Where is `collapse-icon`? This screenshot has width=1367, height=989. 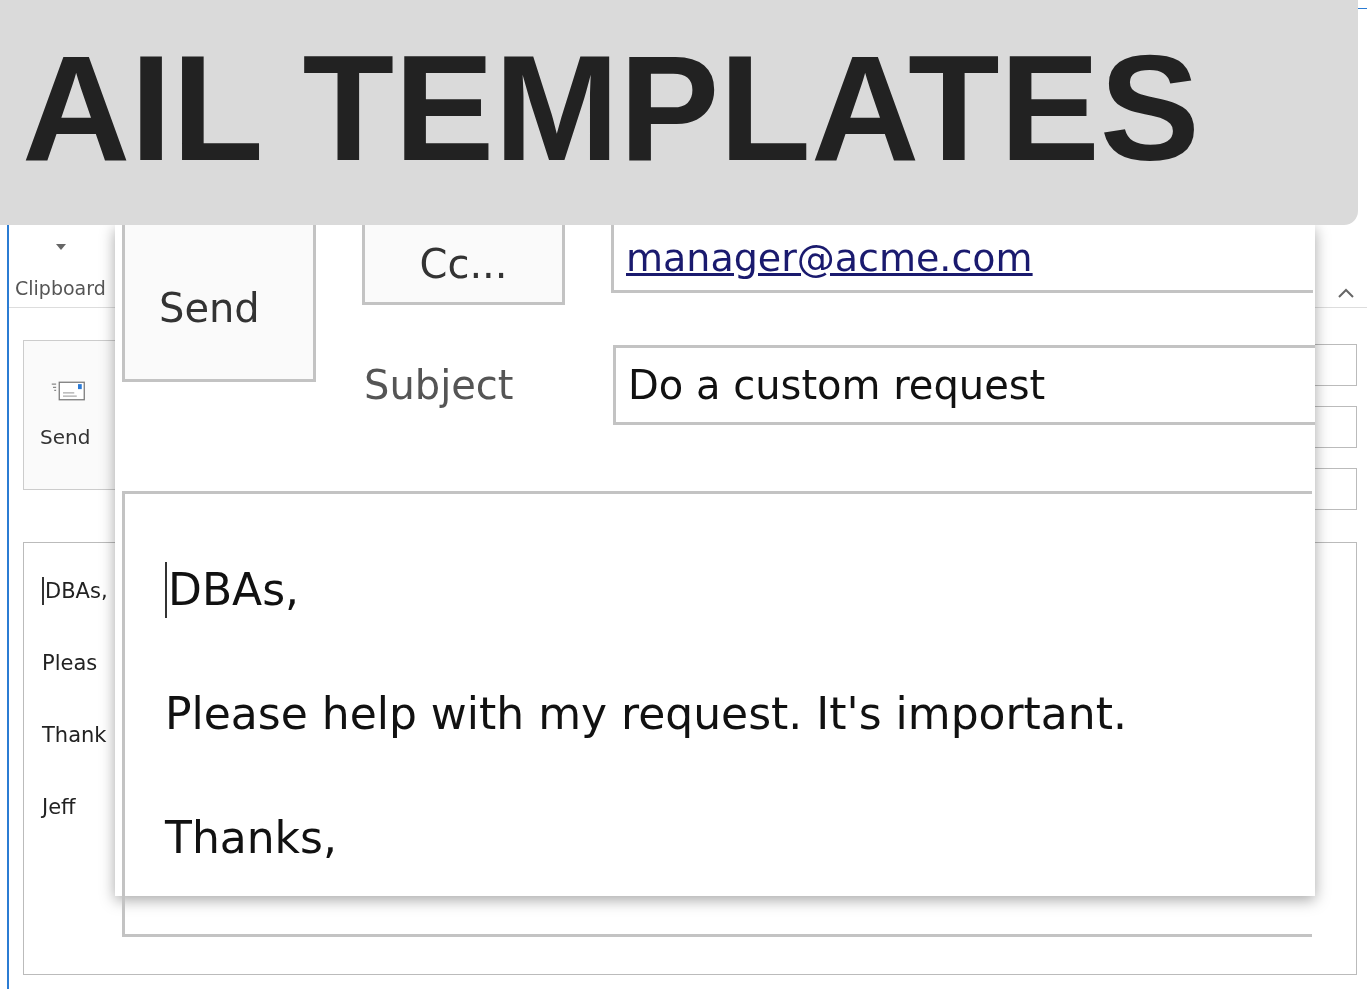
collapse-icon is located at coordinates (1346, 293).